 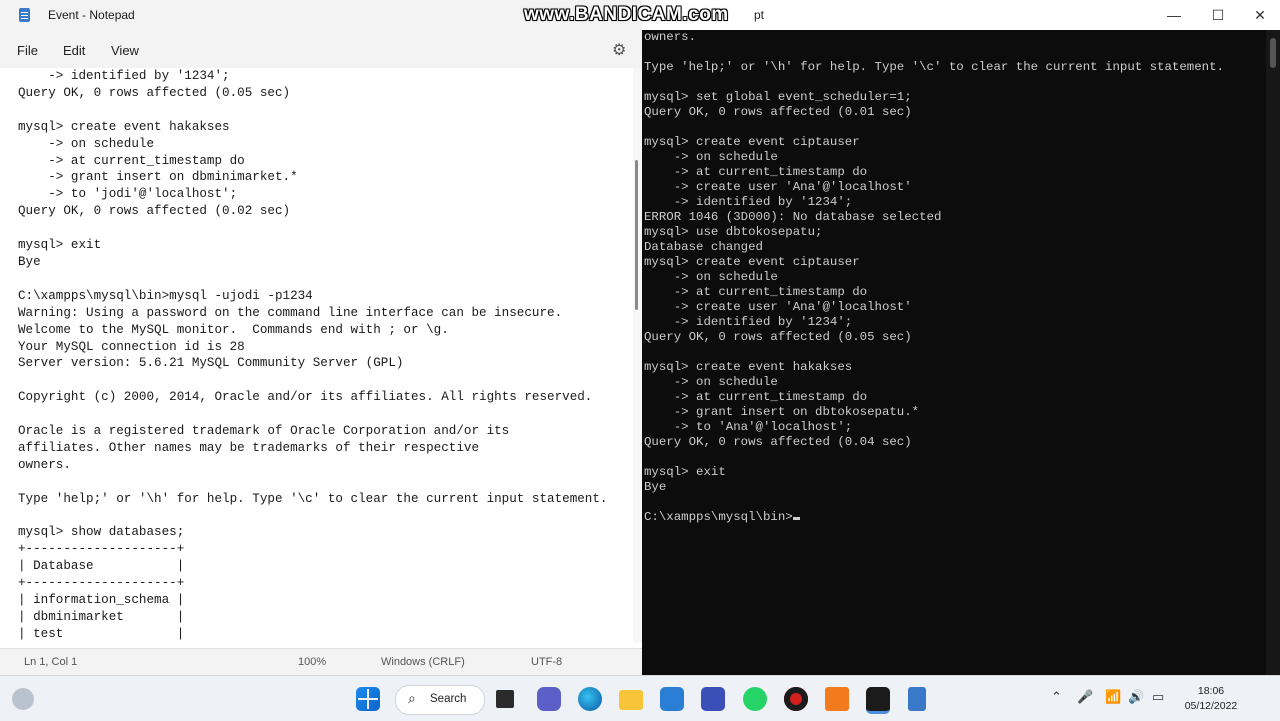 I want to click on taskbar-search-box: ⌕ Search, so click(x=440, y=700).